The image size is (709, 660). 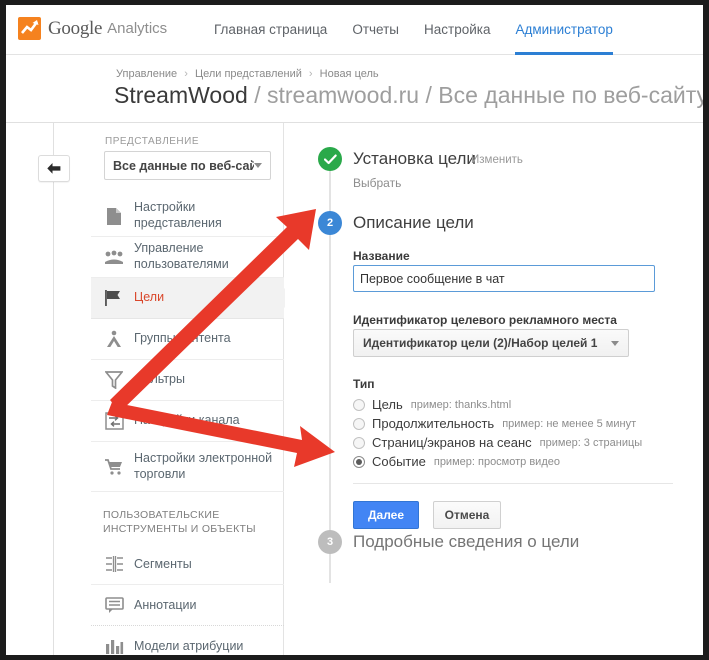 I want to click on logo-google-text: Google, so click(x=75, y=28).